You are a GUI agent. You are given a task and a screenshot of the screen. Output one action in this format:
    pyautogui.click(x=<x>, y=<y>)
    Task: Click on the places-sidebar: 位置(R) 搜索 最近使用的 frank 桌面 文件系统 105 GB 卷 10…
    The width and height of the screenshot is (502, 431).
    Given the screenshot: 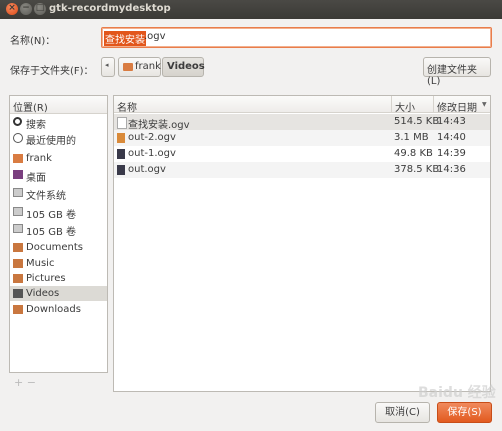 What is the action you would take?
    pyautogui.click(x=58, y=234)
    